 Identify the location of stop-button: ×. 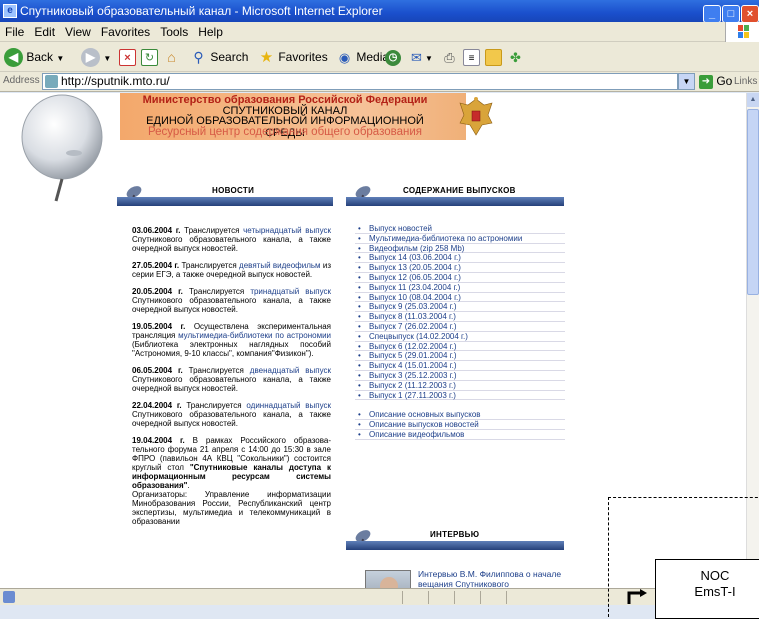
(127, 57).